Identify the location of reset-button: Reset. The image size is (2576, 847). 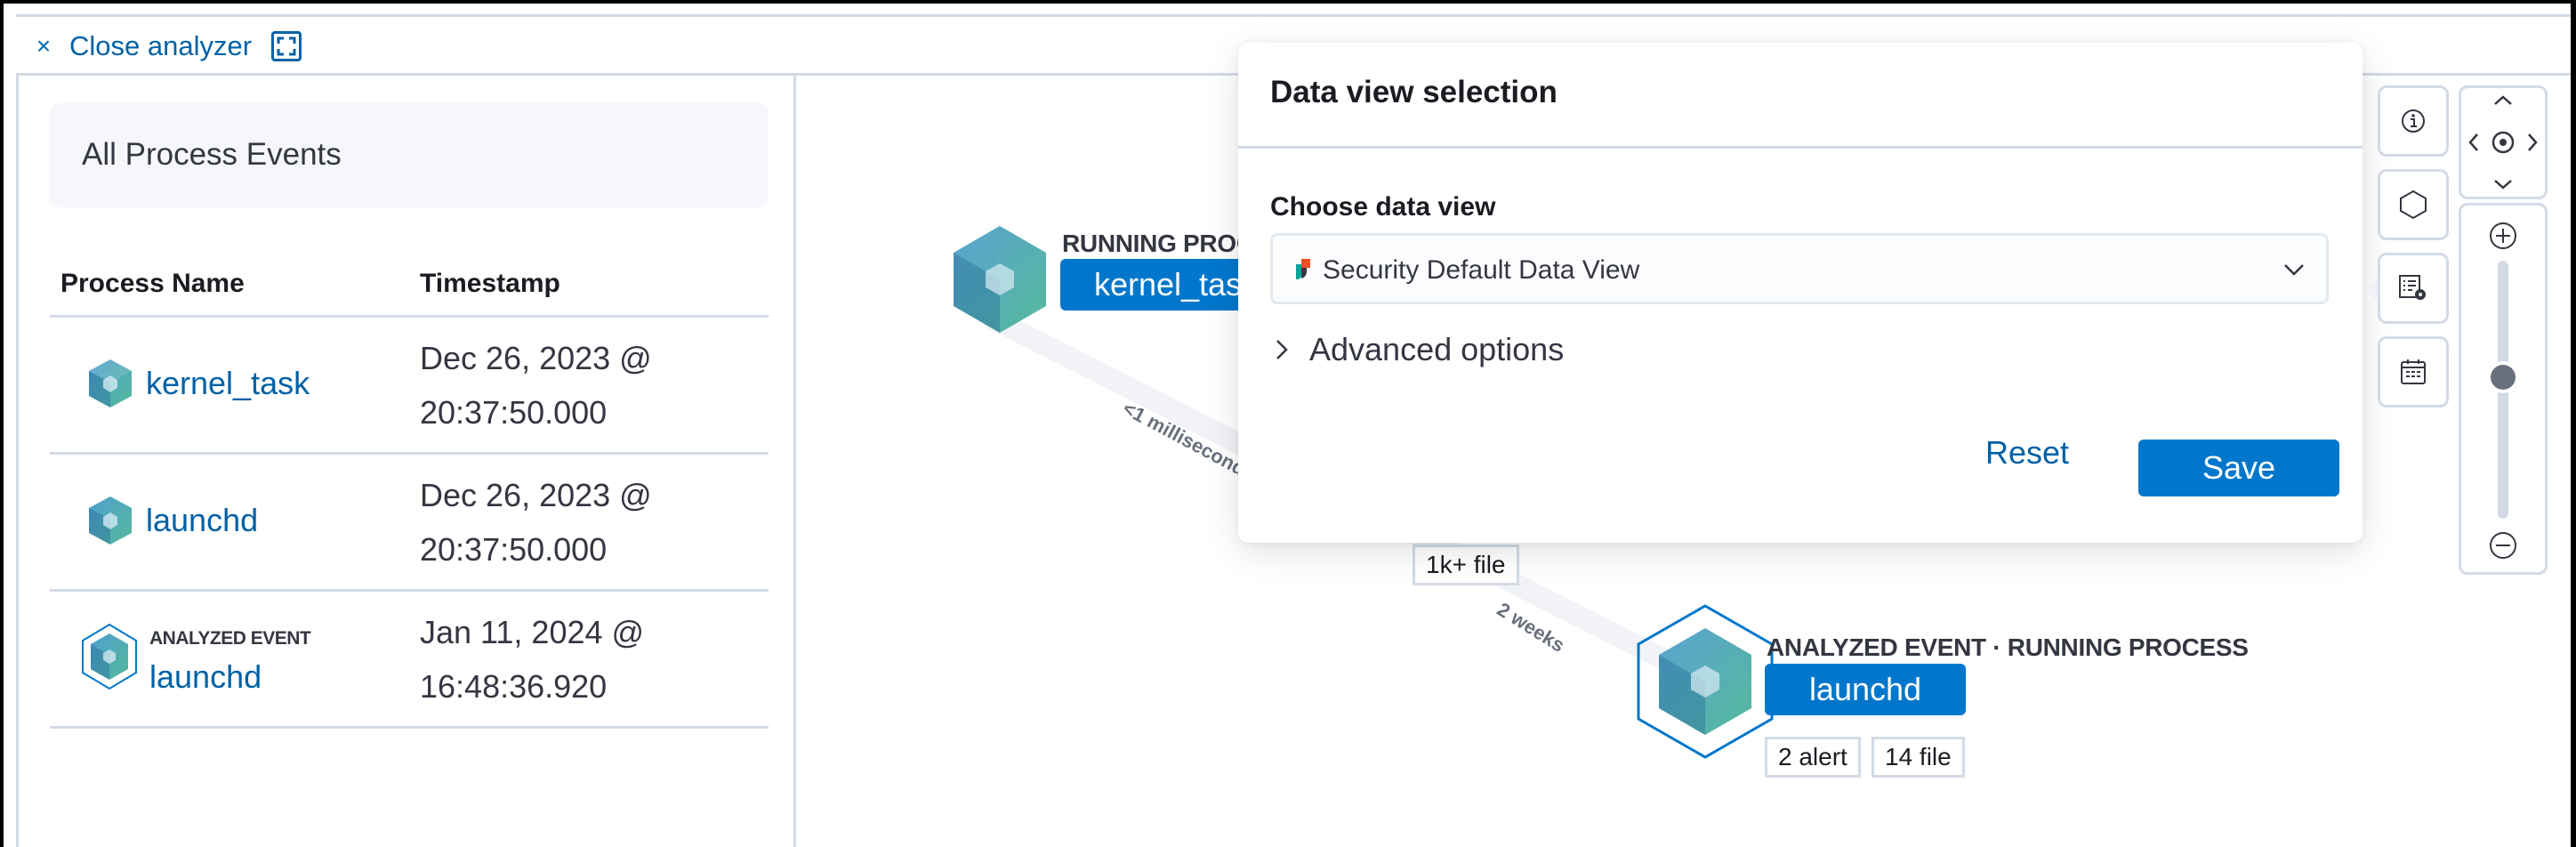
(2027, 453).